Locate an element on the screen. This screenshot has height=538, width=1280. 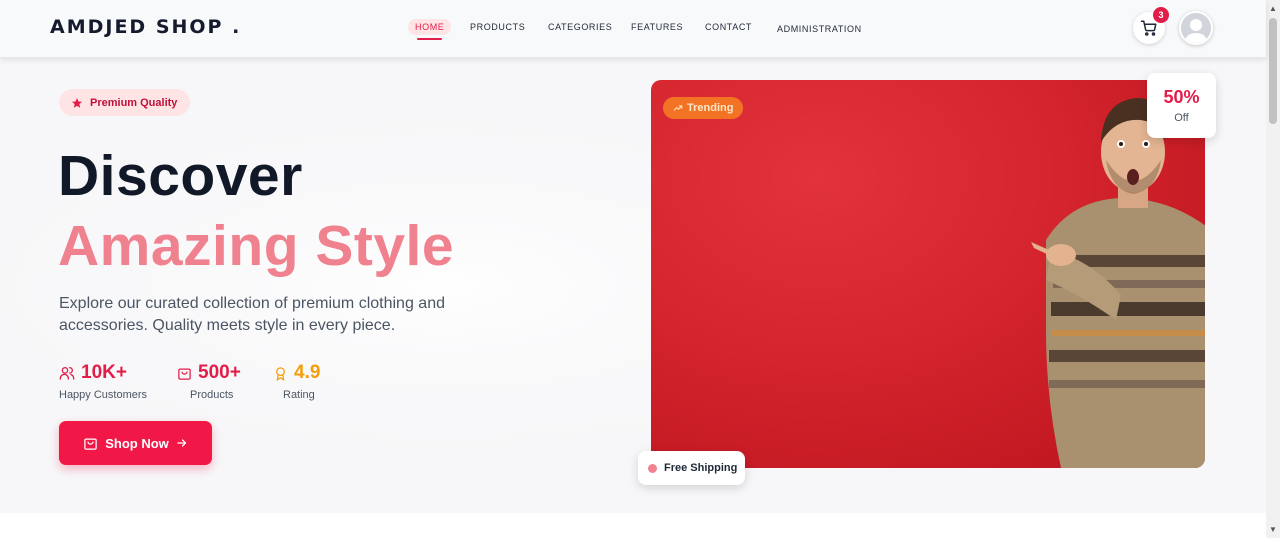
hero-title: Discover is located at coordinates (180, 176).